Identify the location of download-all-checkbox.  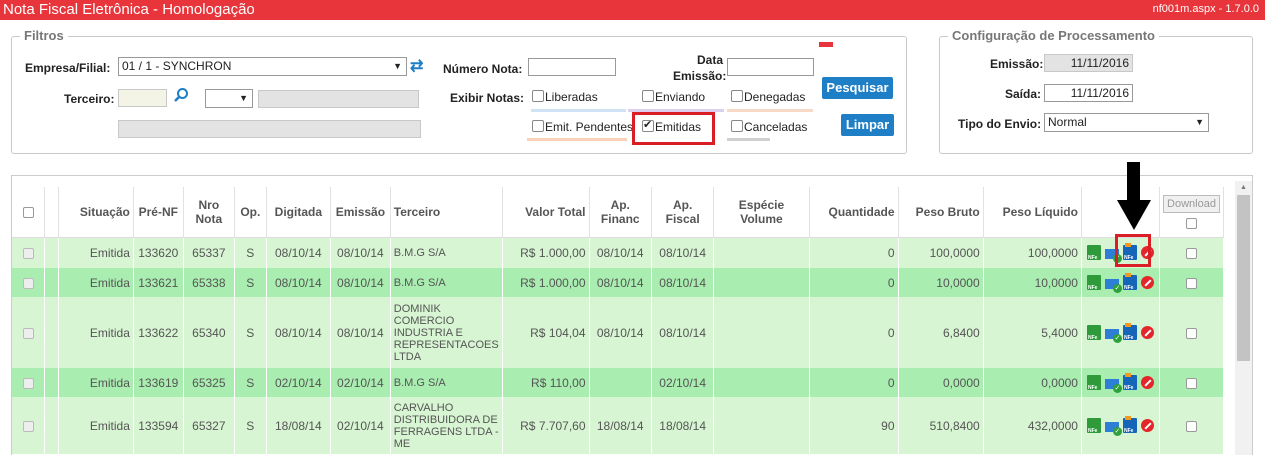
(1191, 223).